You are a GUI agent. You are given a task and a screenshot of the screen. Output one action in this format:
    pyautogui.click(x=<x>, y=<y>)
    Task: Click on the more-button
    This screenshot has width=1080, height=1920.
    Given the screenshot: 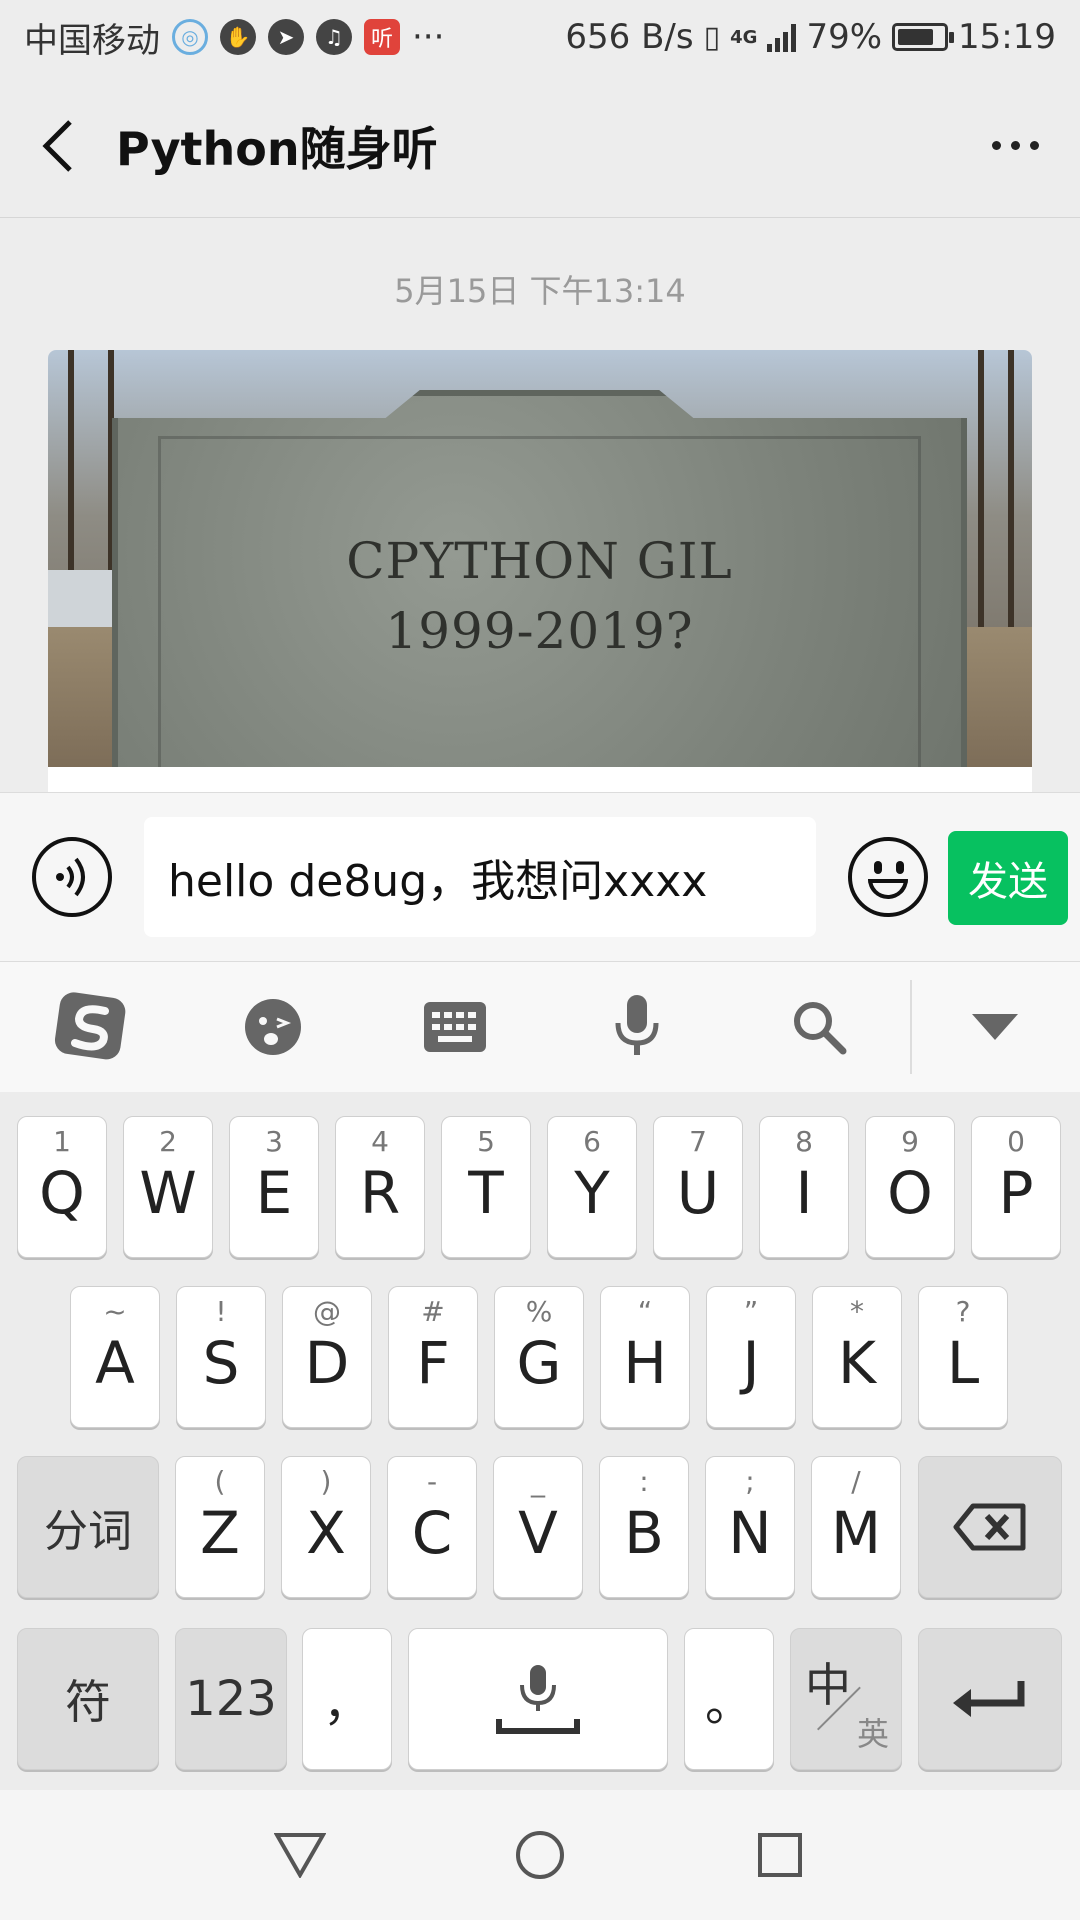 What is the action you would take?
    pyautogui.click(x=1015, y=146)
    